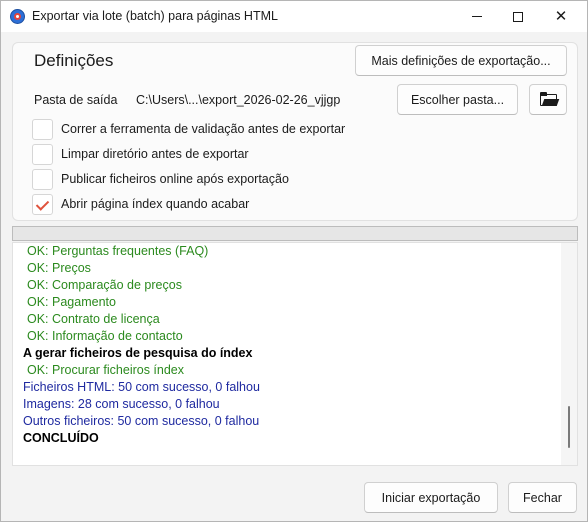 The image size is (588, 522). What do you see at coordinates (569, 354) in the screenshot?
I see `log-scrollbar` at bounding box center [569, 354].